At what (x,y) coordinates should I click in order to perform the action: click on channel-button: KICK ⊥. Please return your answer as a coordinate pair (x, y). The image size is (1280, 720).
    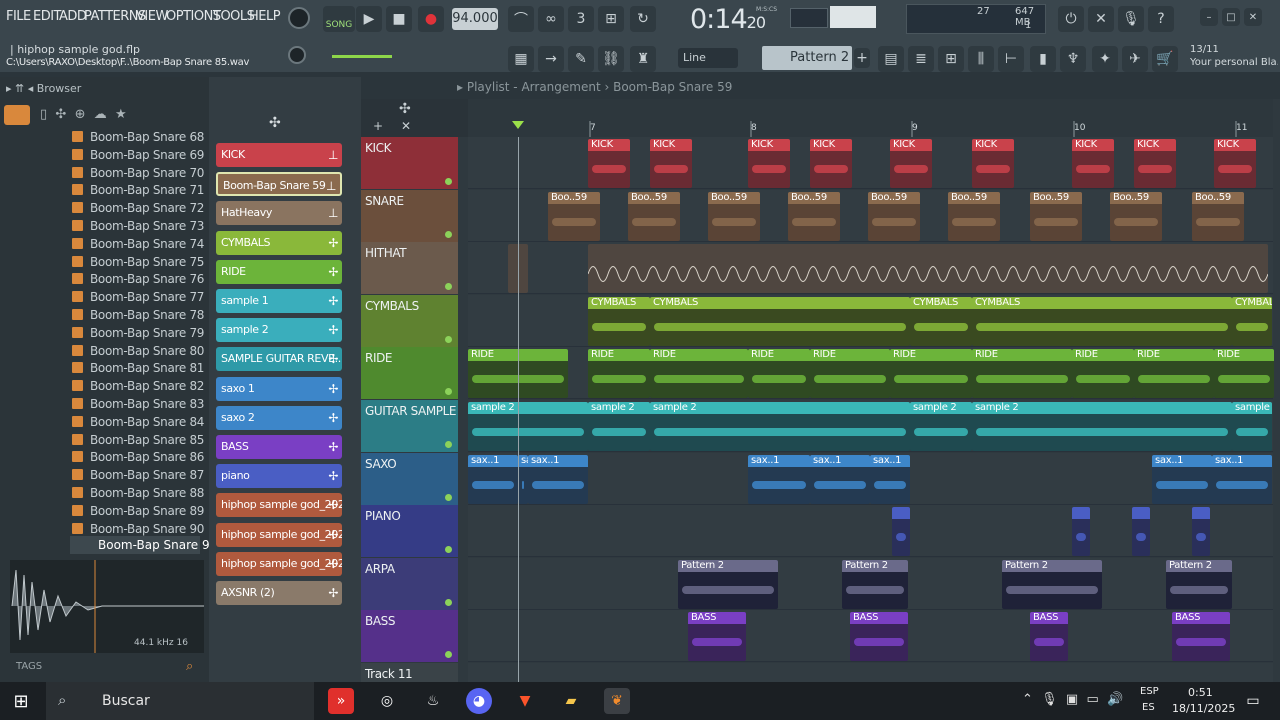
    Looking at the image, I should click on (279, 155).